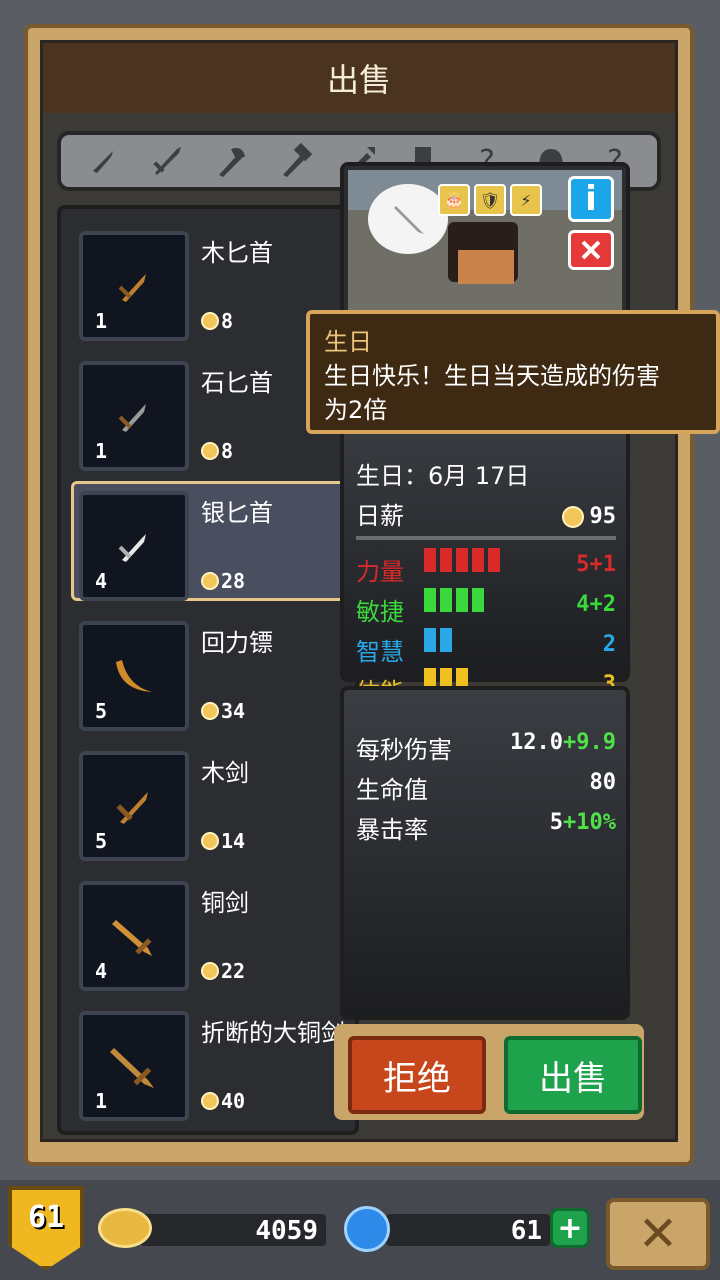 The image size is (720, 1280). Describe the element at coordinates (380, 612) in the screenshot. I see `attr-agility-label: 敏捷` at that location.